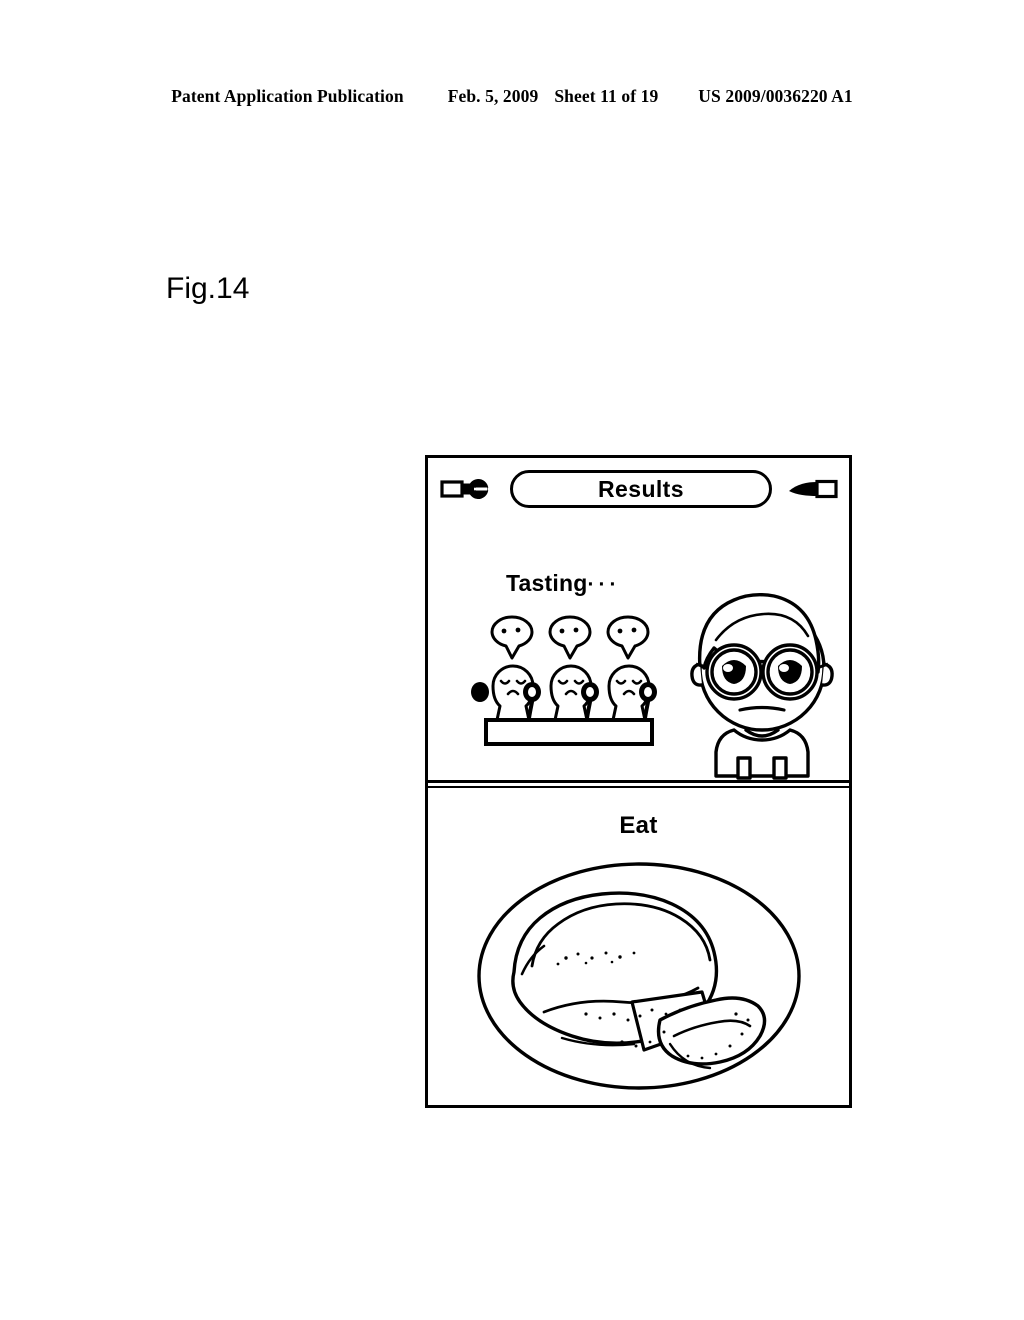  What do you see at coordinates (780, 768) in the screenshot?
I see `avatar-leg-right` at bounding box center [780, 768].